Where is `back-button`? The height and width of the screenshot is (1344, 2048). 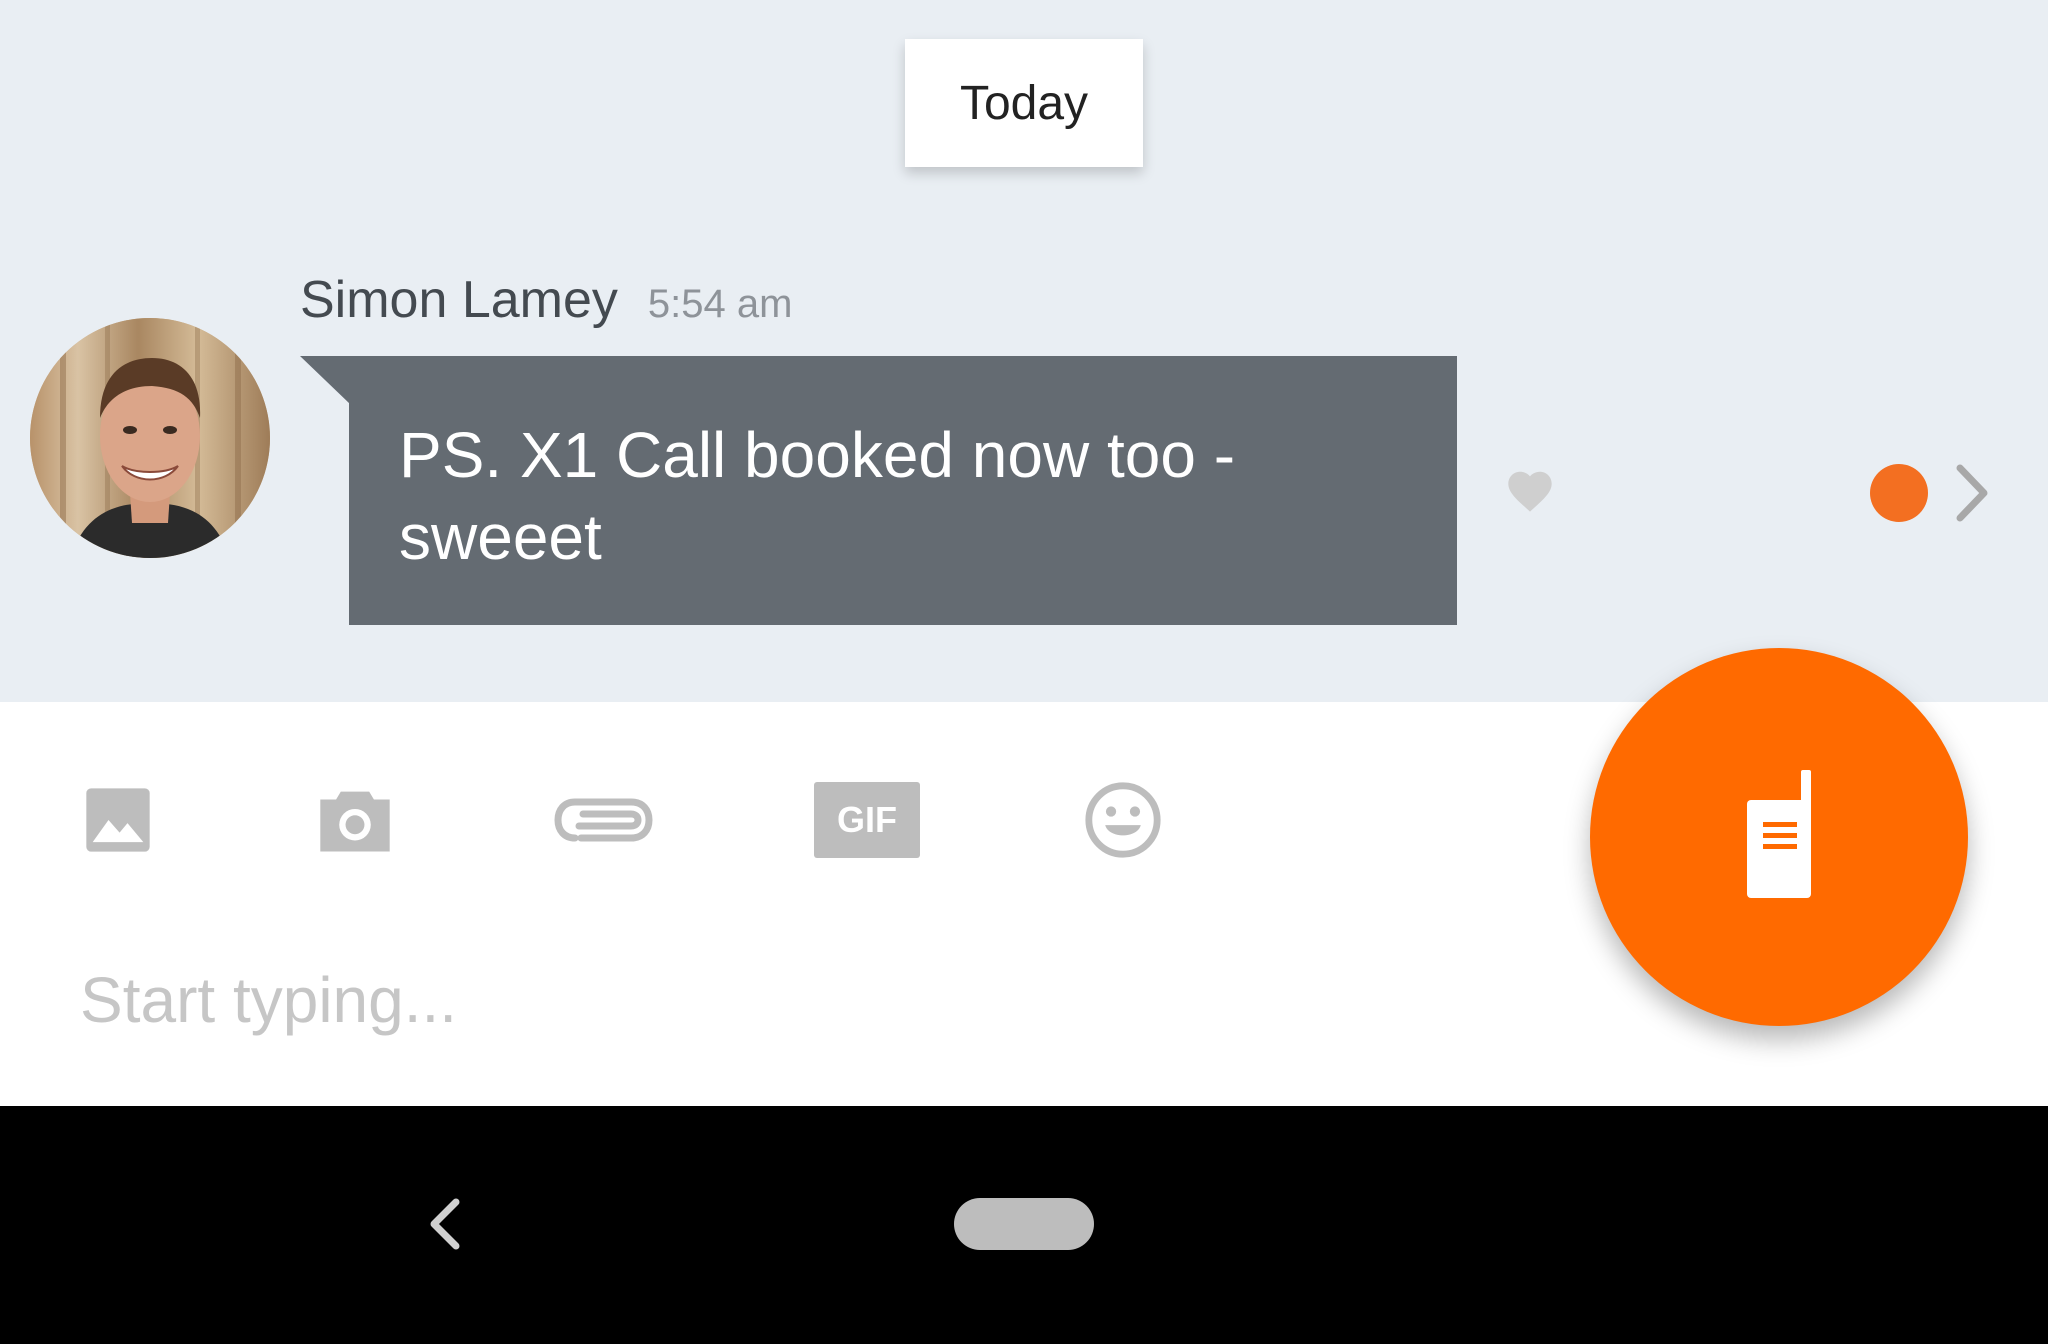 back-button is located at coordinates (445, 1224).